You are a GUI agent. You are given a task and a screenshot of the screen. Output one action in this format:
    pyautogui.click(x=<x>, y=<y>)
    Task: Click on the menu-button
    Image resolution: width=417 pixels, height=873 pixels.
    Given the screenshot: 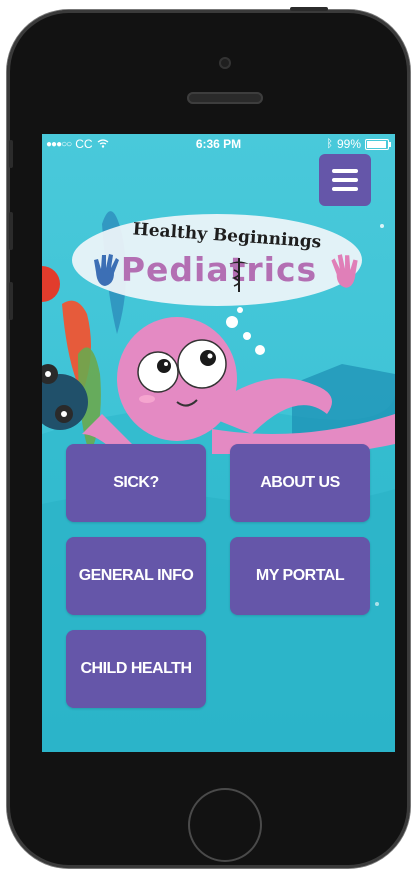 What is the action you would take?
    pyautogui.click(x=345, y=180)
    